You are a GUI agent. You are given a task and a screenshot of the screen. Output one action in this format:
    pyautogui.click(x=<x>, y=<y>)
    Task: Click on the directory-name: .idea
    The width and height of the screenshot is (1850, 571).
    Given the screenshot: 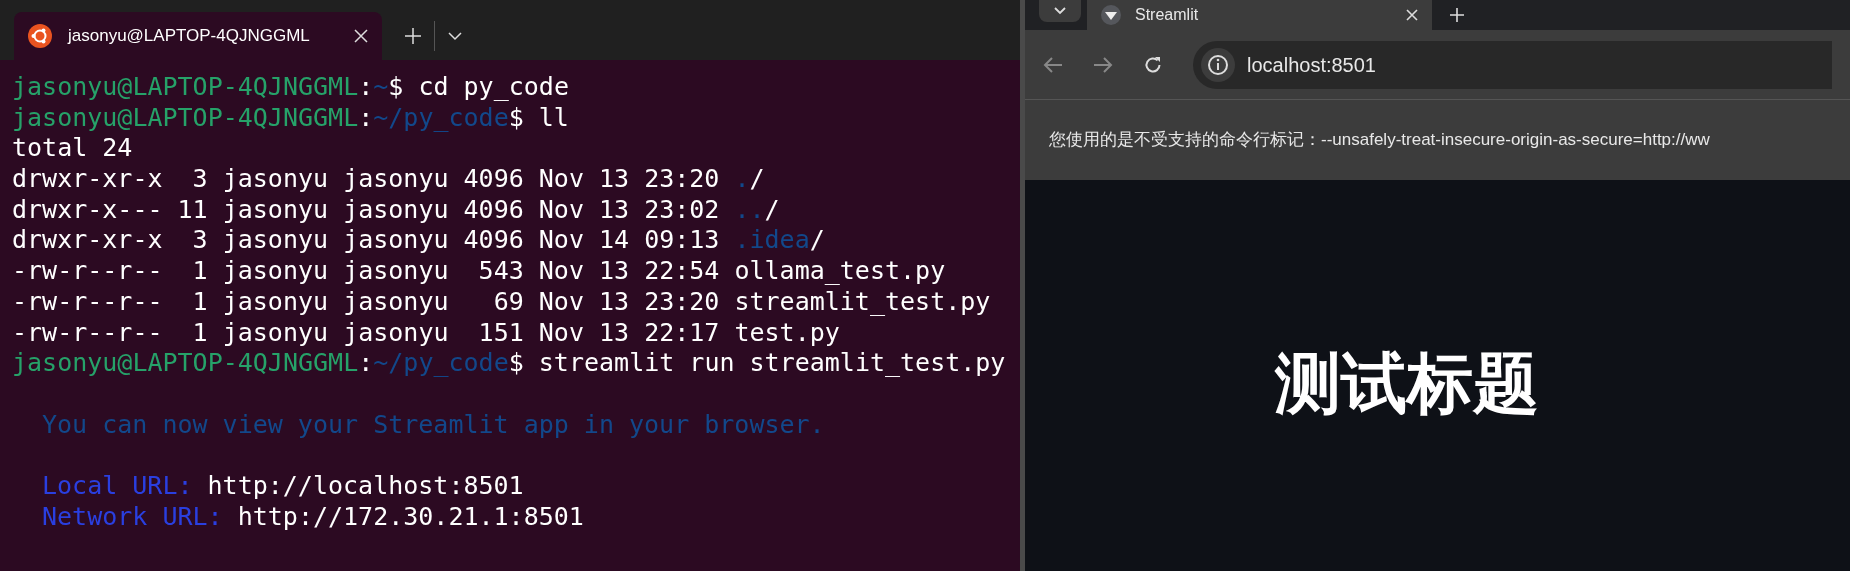 What is the action you would take?
    pyautogui.click(x=772, y=241)
    